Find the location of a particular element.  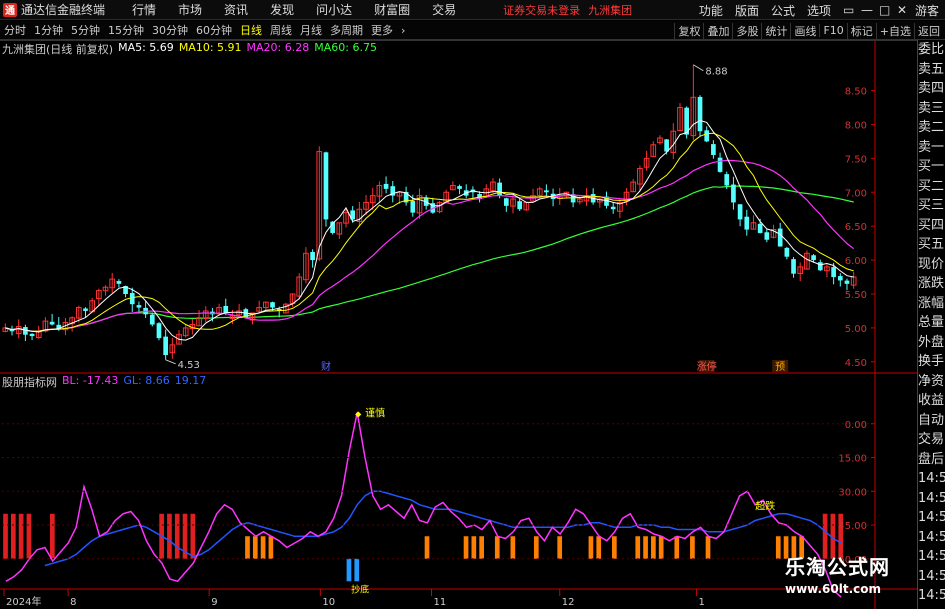

mark-button: 标记 is located at coordinates (861, 30).